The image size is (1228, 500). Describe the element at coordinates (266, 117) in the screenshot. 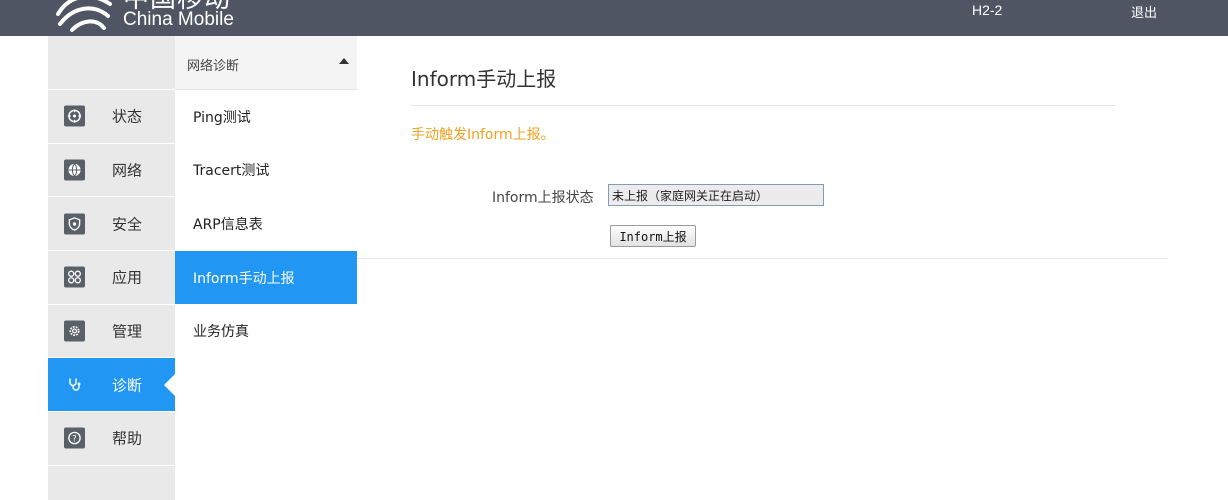

I see `sub-nav-item-ping: Ping测试` at that location.